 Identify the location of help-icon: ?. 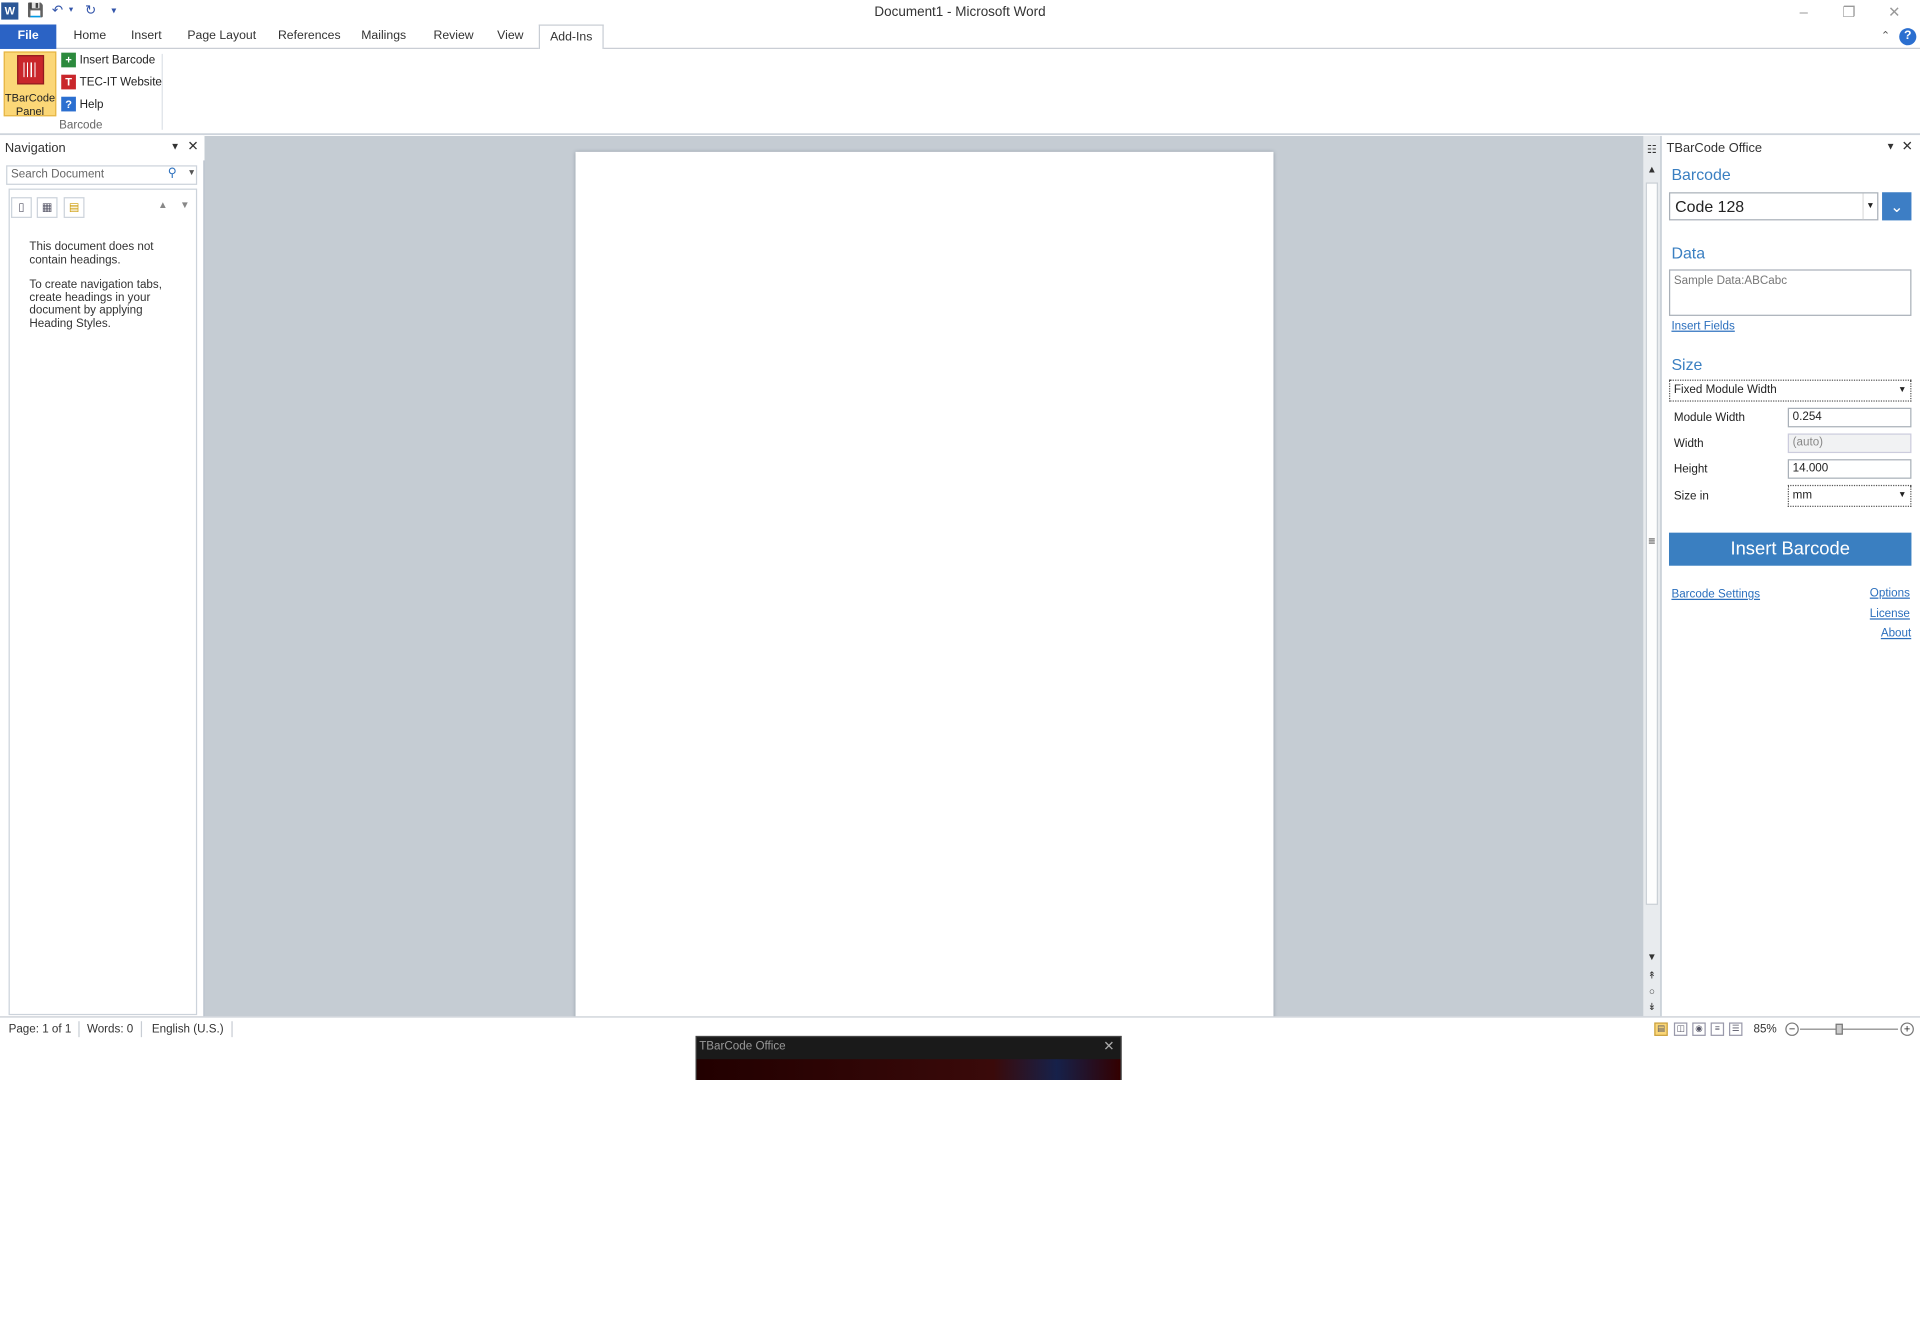
(1908, 37).